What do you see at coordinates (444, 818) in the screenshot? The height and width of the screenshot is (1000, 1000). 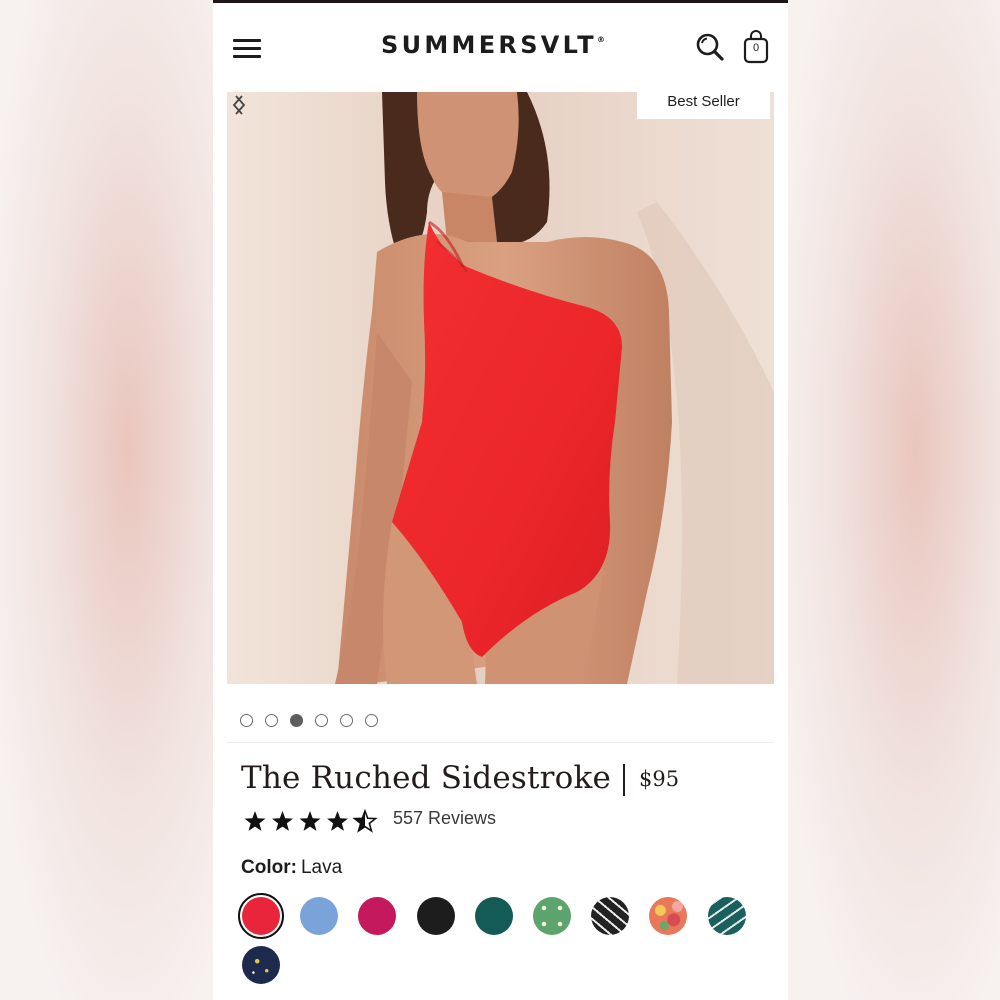 I see `reviews-link: 557 Reviews` at bounding box center [444, 818].